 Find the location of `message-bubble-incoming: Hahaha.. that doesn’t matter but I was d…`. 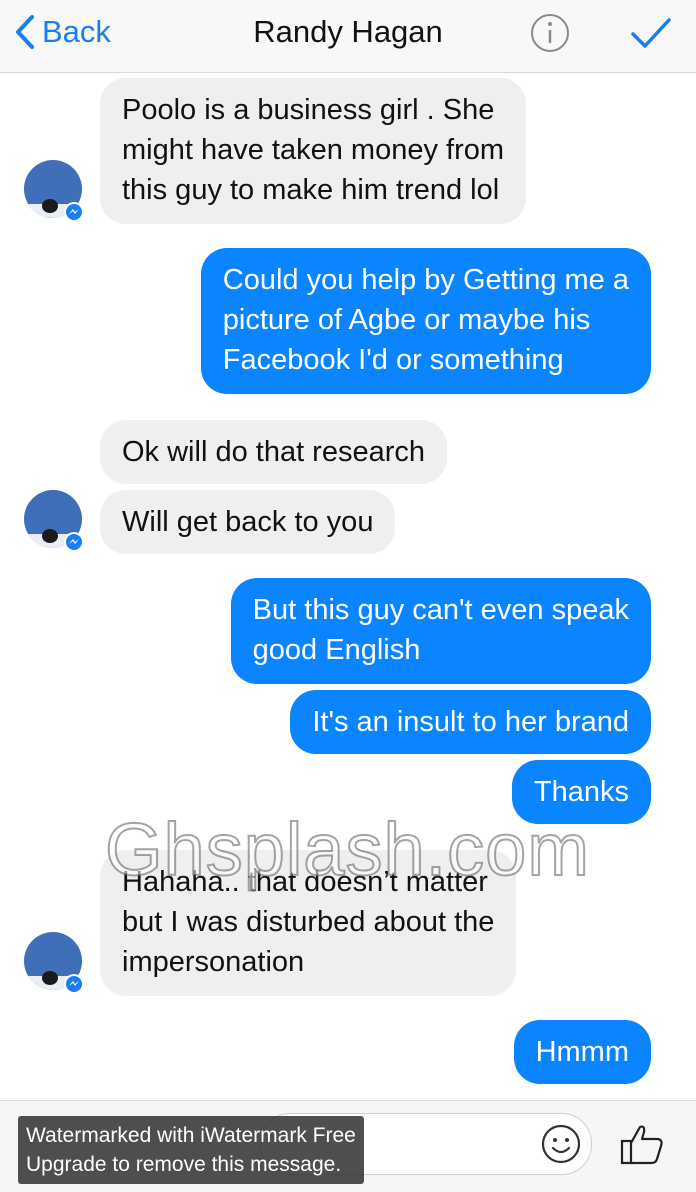

message-bubble-incoming: Hahaha.. that doesn’t matter but I was d… is located at coordinates (308, 923).